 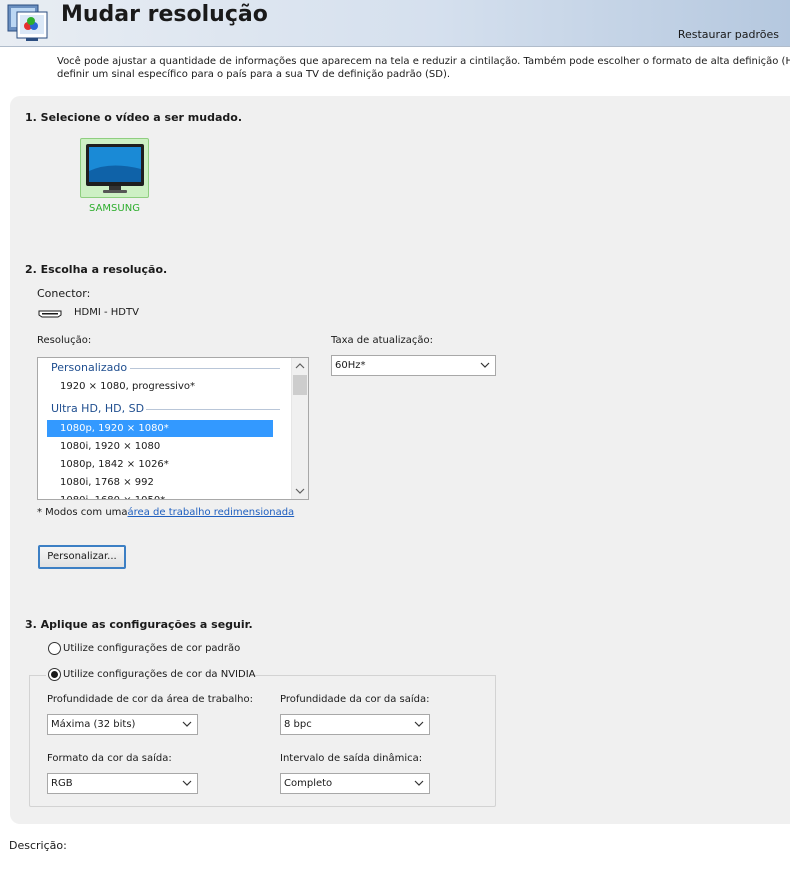 I want to click on radio-nvidia-color, so click(x=54, y=674).